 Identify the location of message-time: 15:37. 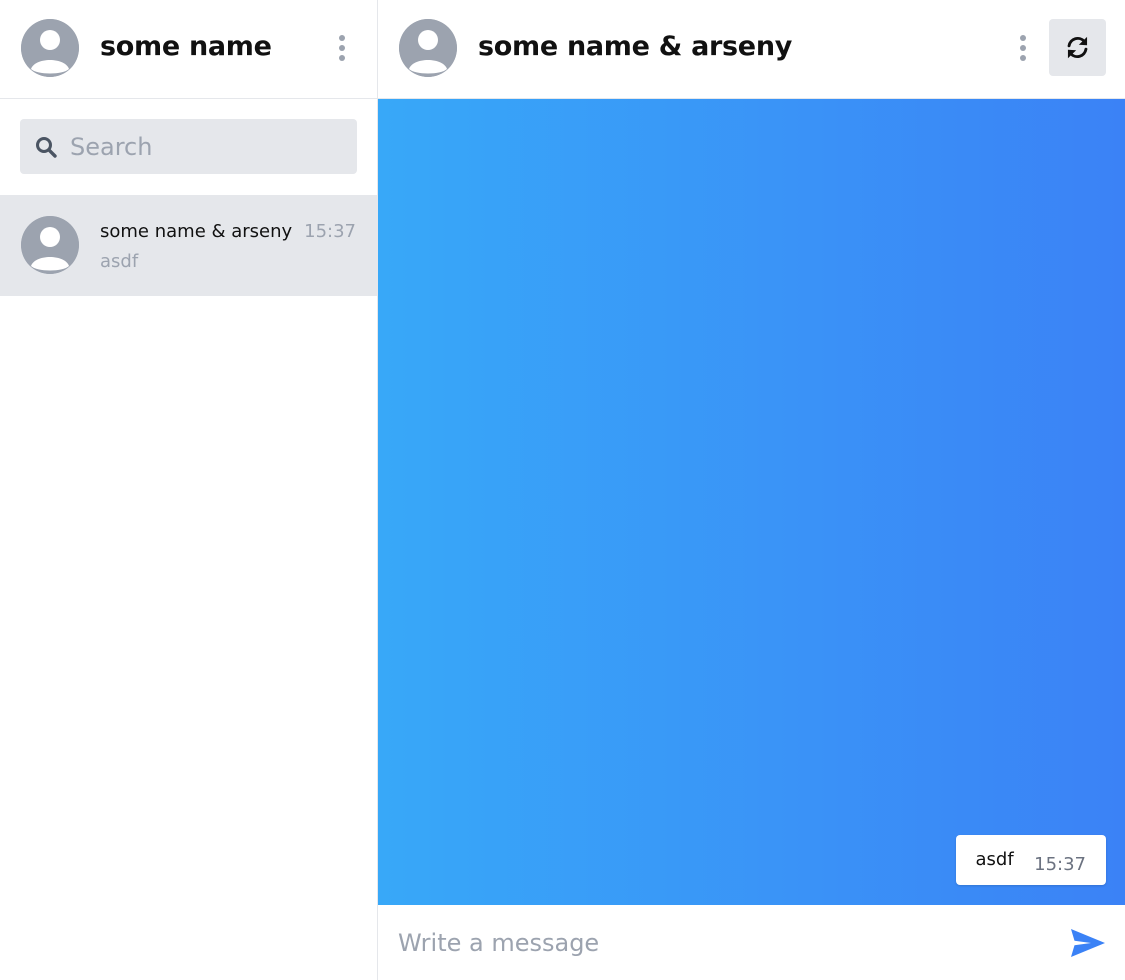
(1060, 864).